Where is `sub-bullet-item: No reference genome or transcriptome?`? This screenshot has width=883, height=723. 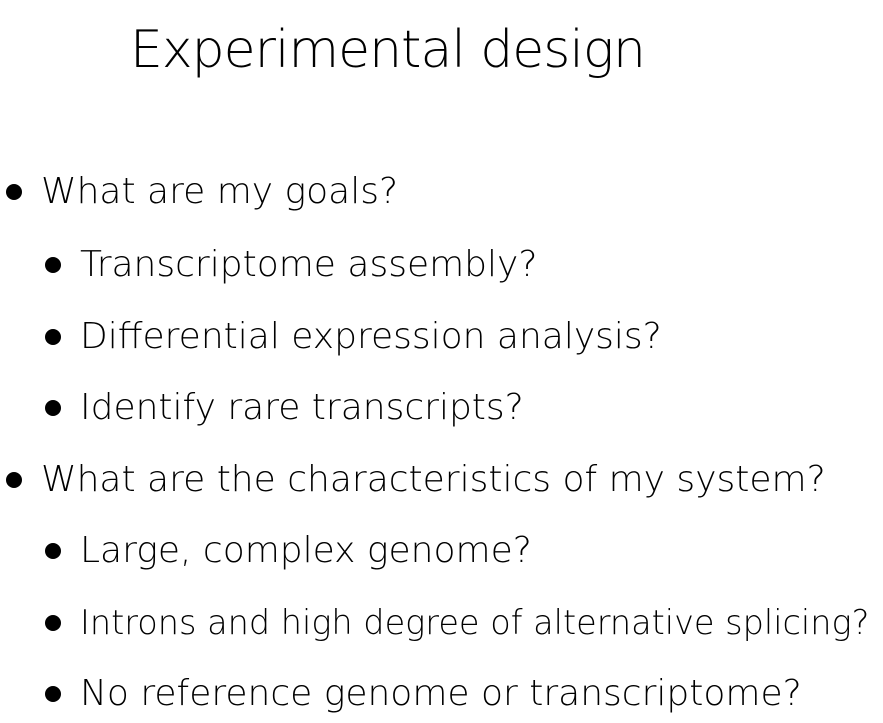
sub-bullet-item: No reference genome or transcriptome? is located at coordinates (423, 694).